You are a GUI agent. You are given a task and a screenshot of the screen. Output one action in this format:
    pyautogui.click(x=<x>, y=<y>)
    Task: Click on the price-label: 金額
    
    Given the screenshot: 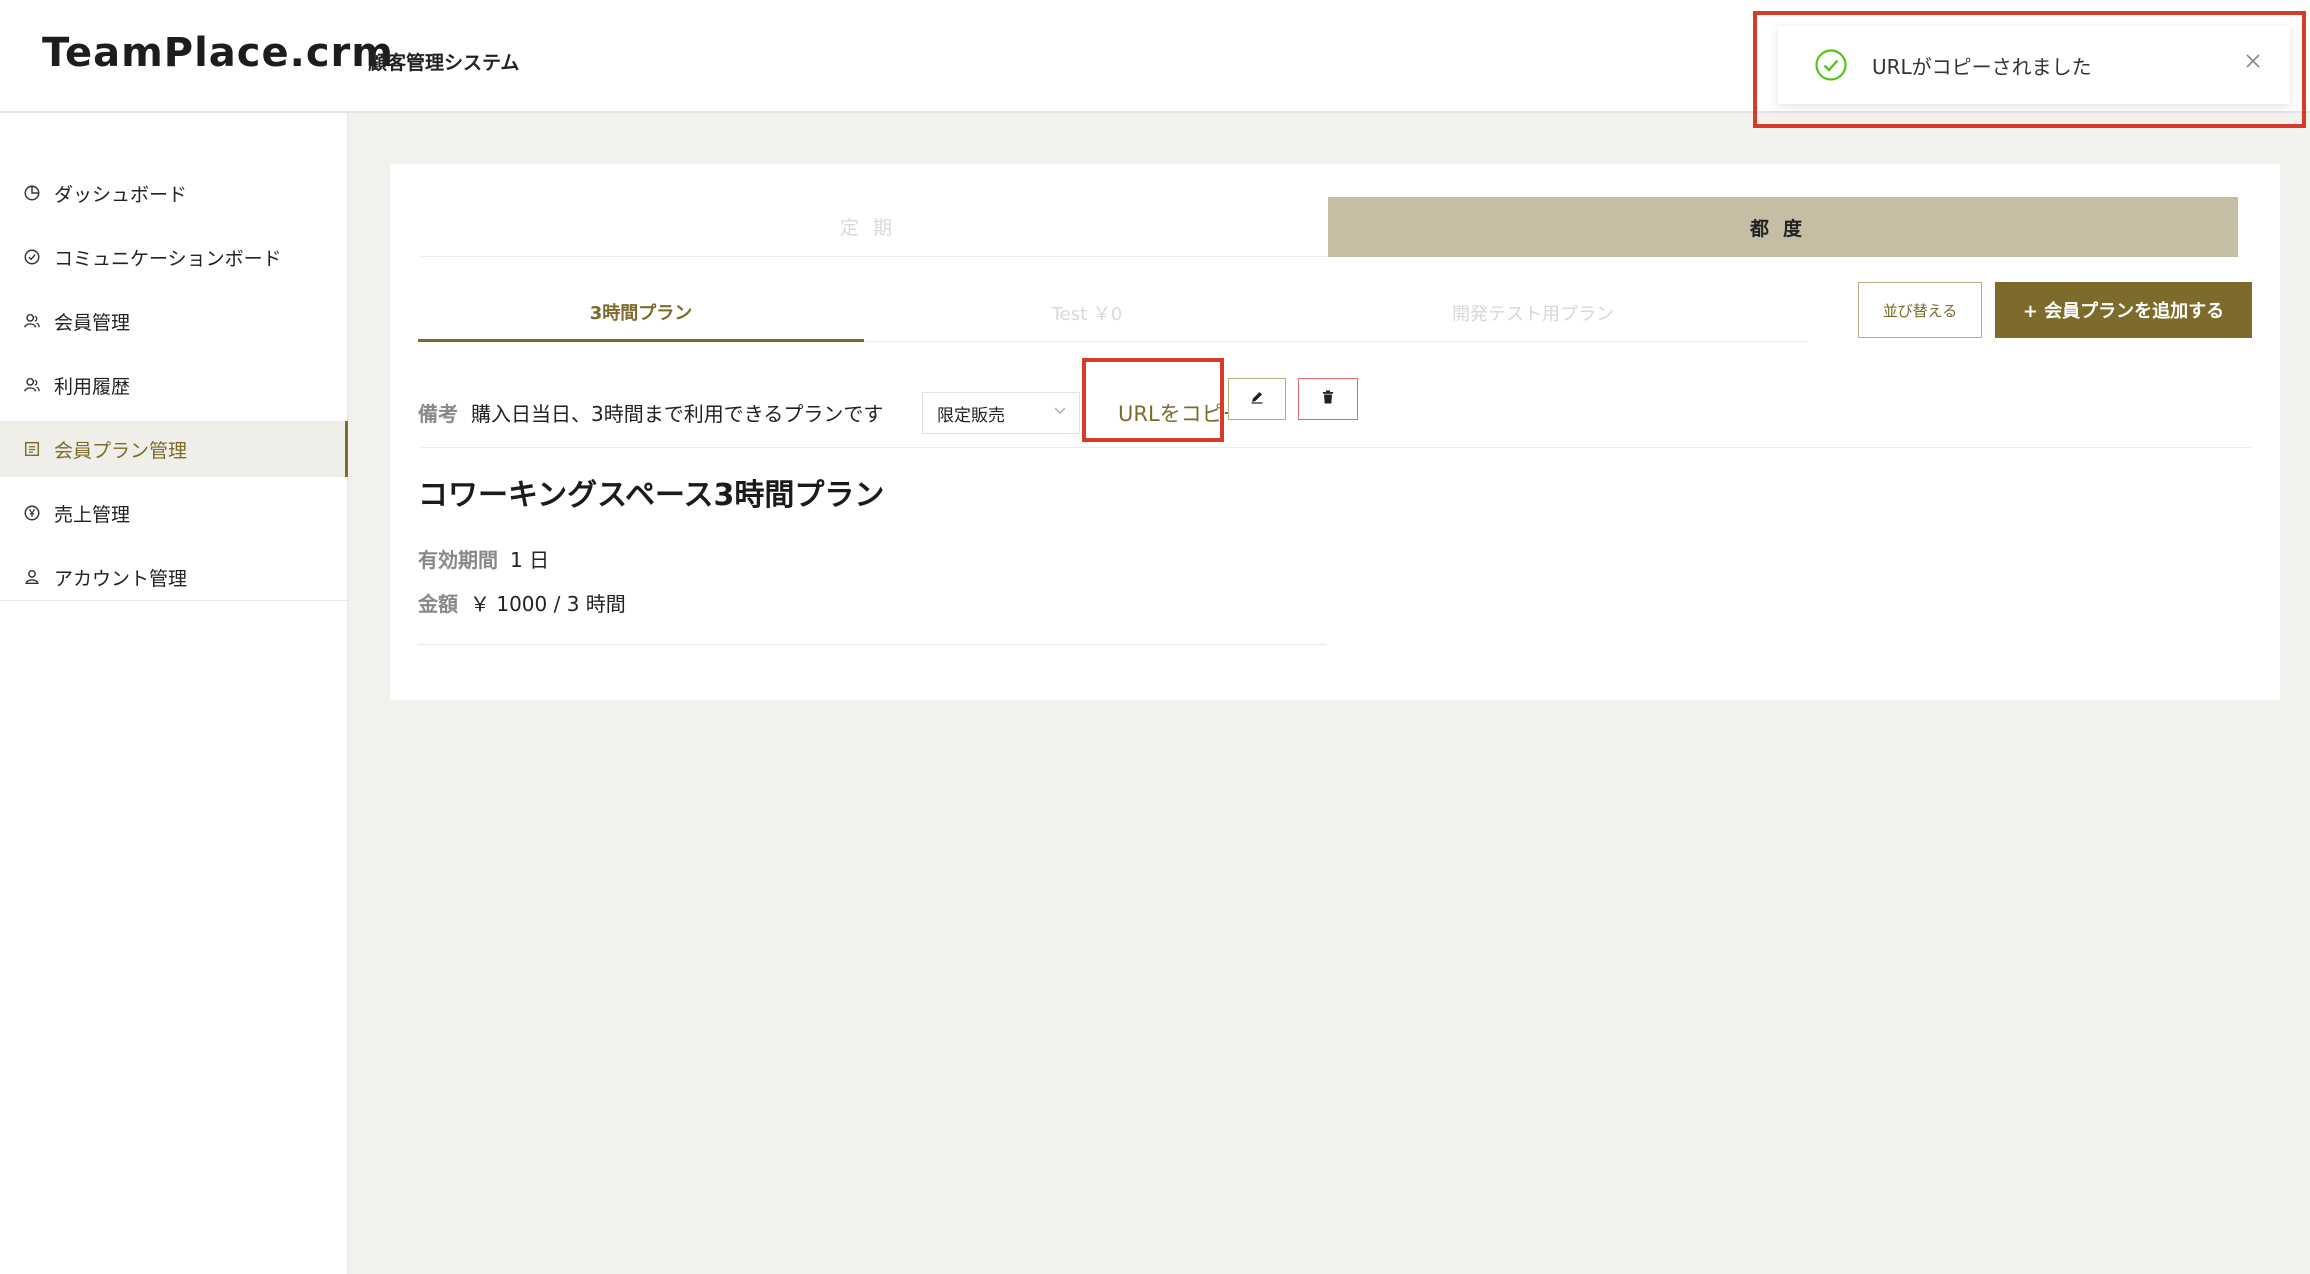 What is the action you would take?
    pyautogui.click(x=438, y=604)
    